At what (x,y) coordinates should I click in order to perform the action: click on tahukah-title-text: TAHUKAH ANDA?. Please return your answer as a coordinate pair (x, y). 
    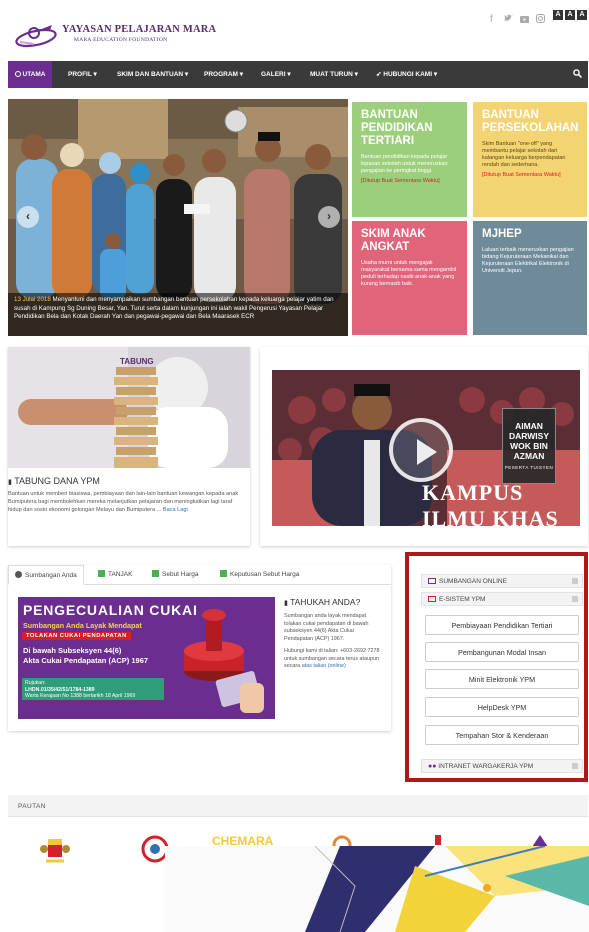
    Looking at the image, I should click on (325, 602).